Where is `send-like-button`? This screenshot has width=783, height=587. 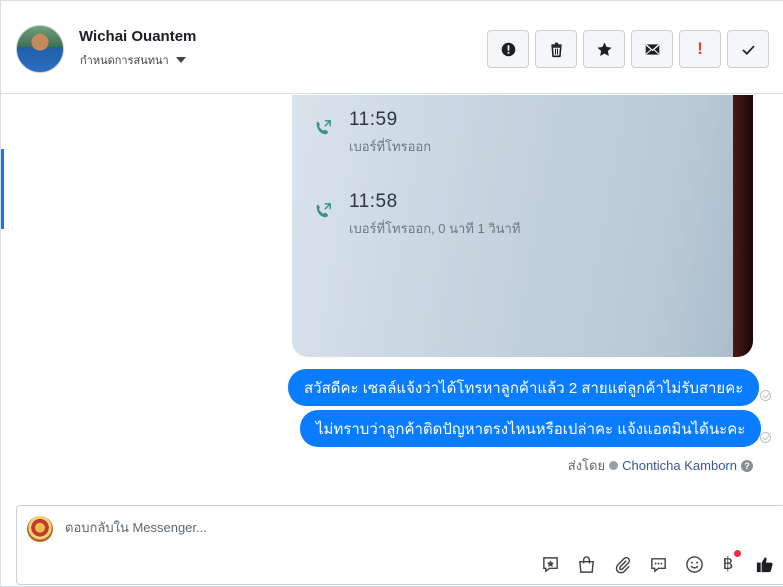 send-like-button is located at coordinates (764, 564).